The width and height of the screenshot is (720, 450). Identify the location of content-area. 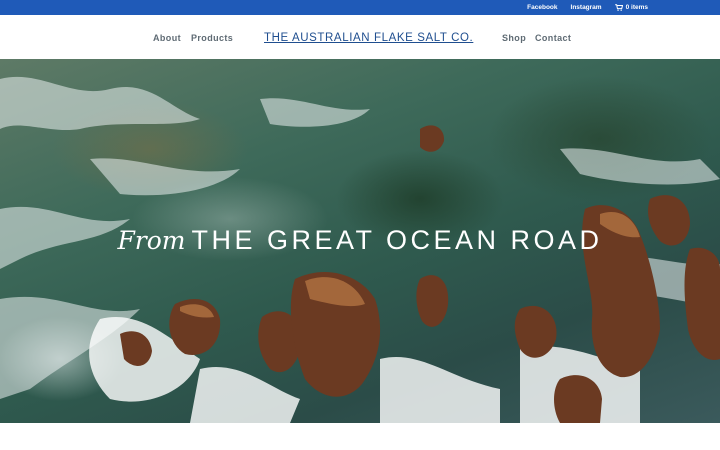
(360, 436).